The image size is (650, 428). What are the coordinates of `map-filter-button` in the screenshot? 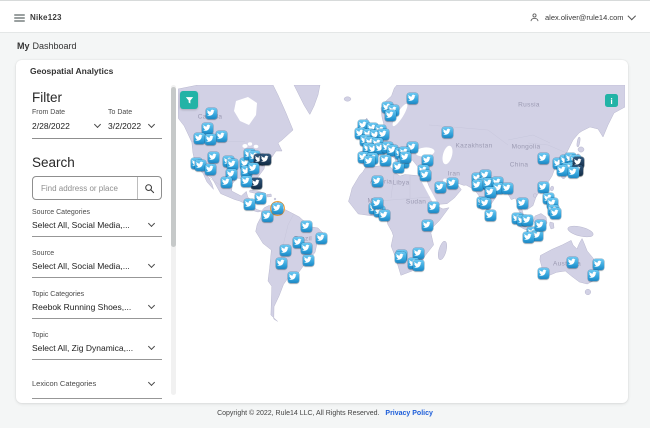 It's located at (189, 100).